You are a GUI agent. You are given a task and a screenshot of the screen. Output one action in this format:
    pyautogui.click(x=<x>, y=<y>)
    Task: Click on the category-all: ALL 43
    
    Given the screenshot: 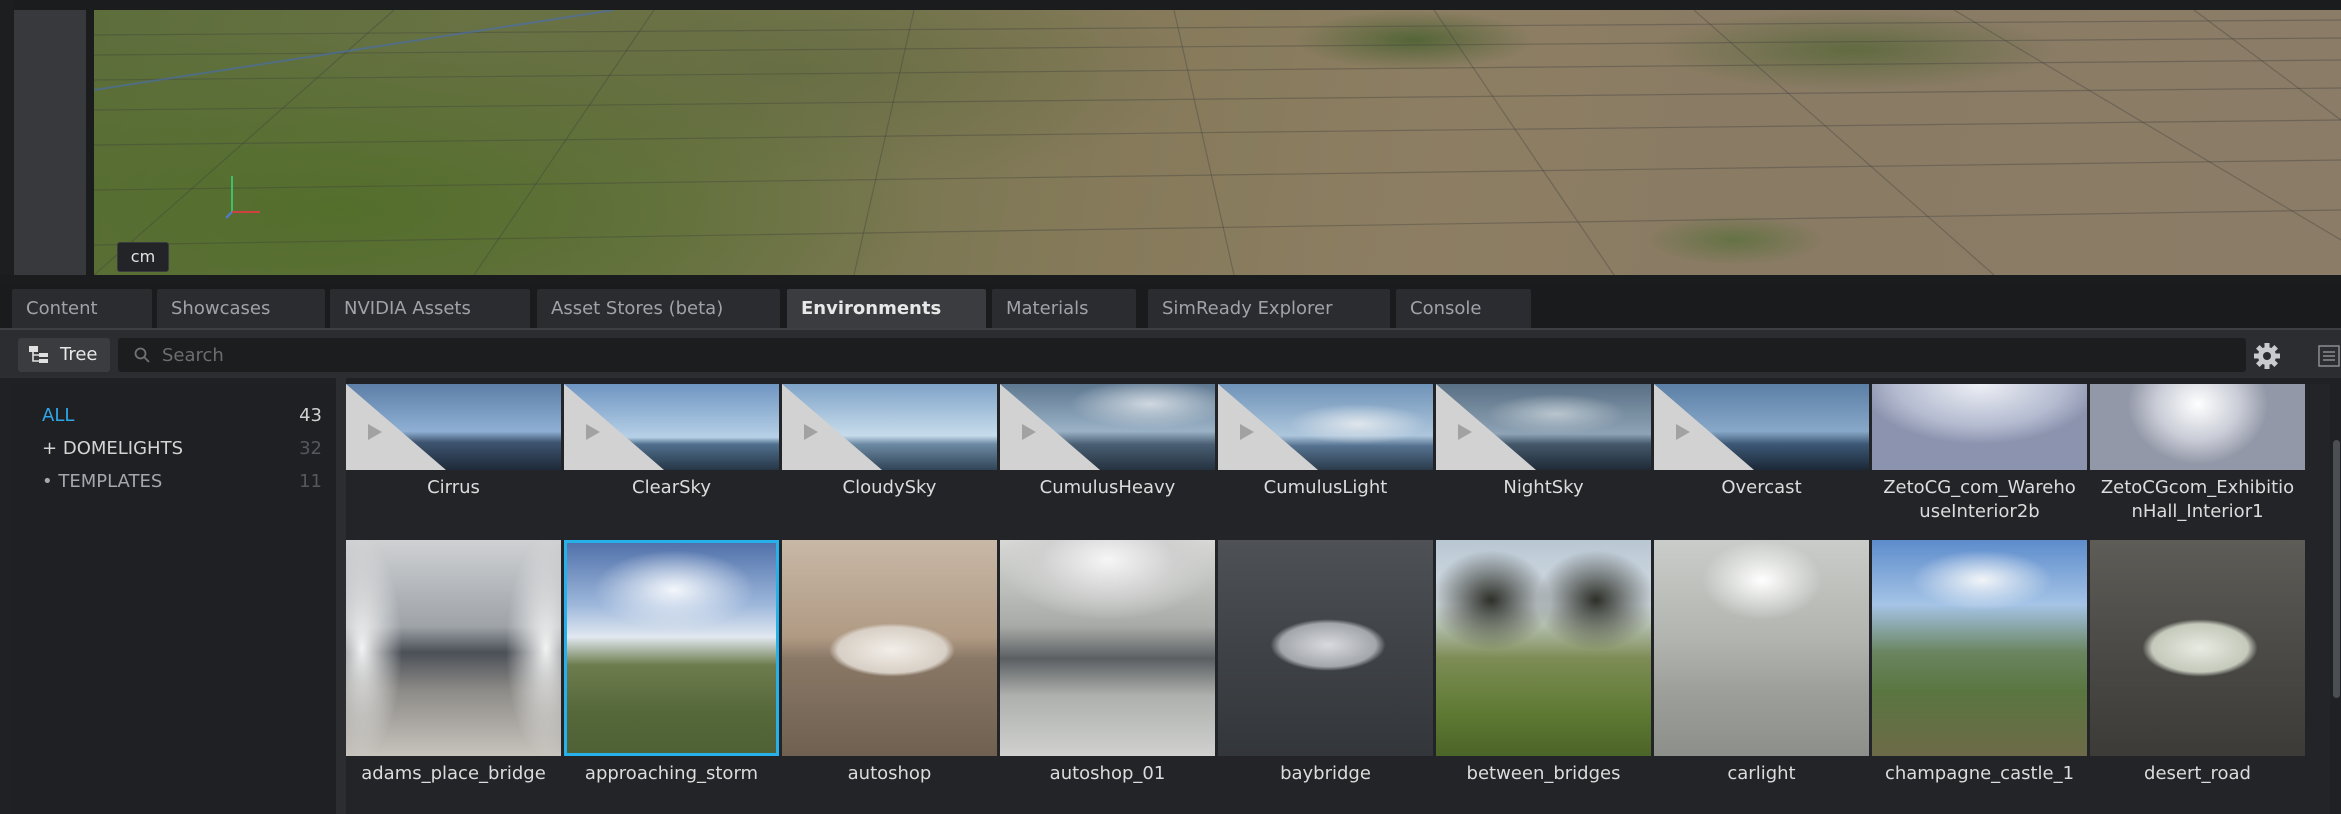 What is the action you would take?
    pyautogui.click(x=182, y=416)
    